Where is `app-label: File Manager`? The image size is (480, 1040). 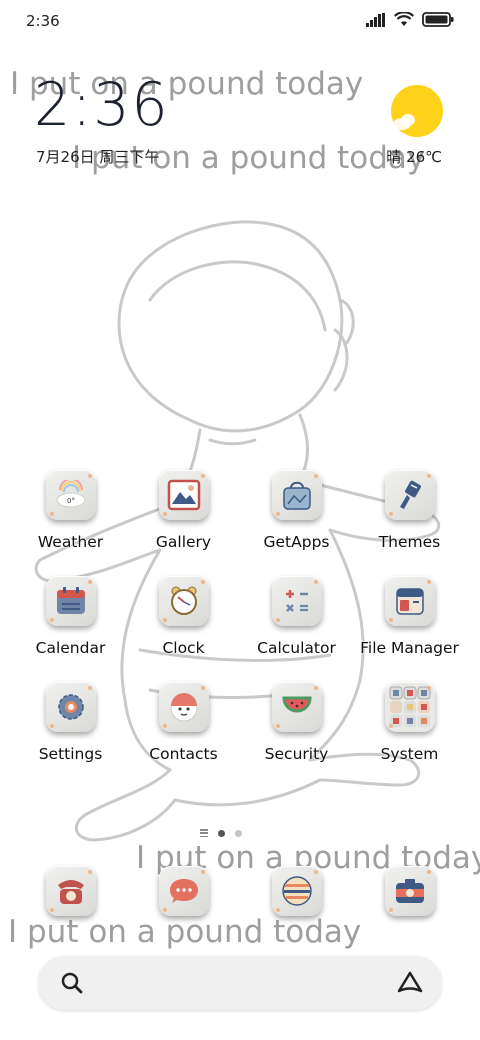 app-label: File Manager is located at coordinates (409, 648).